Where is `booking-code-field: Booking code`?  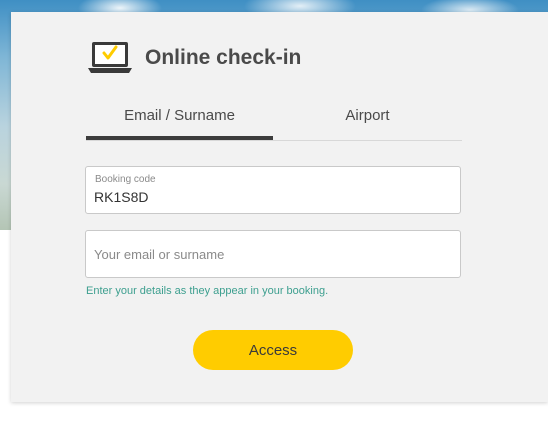
booking-code-field: Booking code is located at coordinates (273, 190).